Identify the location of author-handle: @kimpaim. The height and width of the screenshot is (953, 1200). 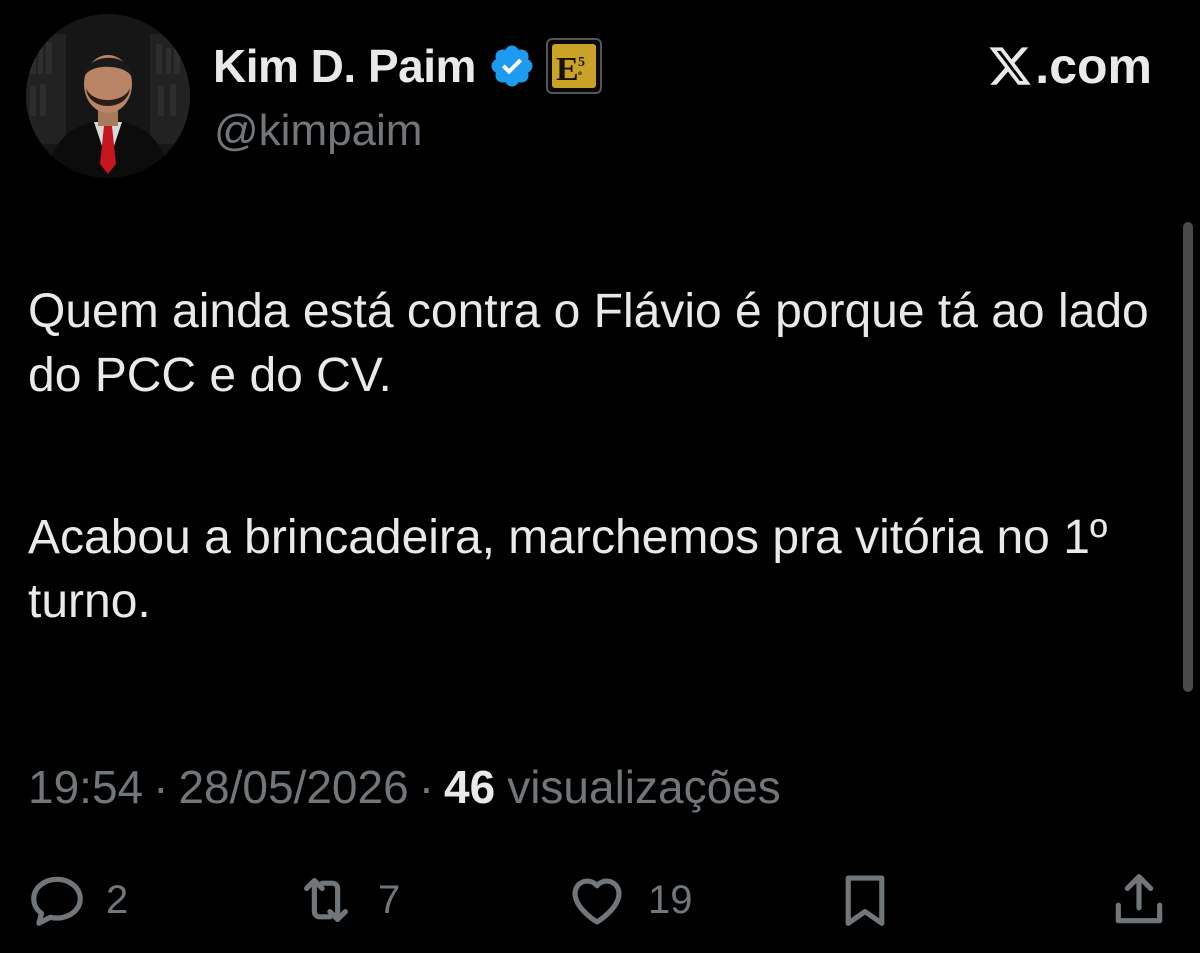
(318, 131).